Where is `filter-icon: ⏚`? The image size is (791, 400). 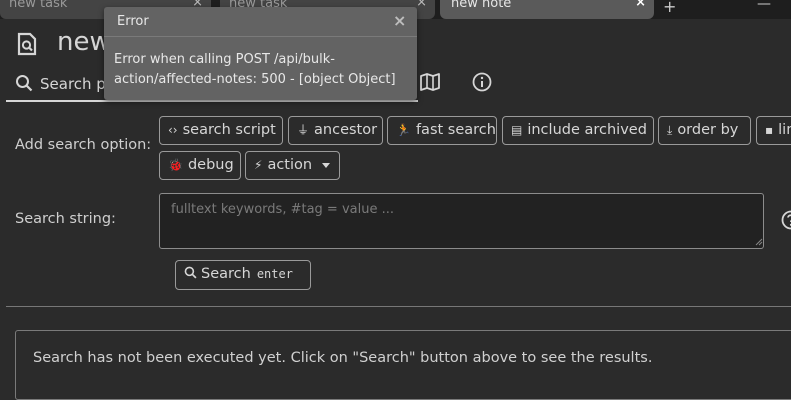
filter-icon: ⏚ is located at coordinates (303, 130).